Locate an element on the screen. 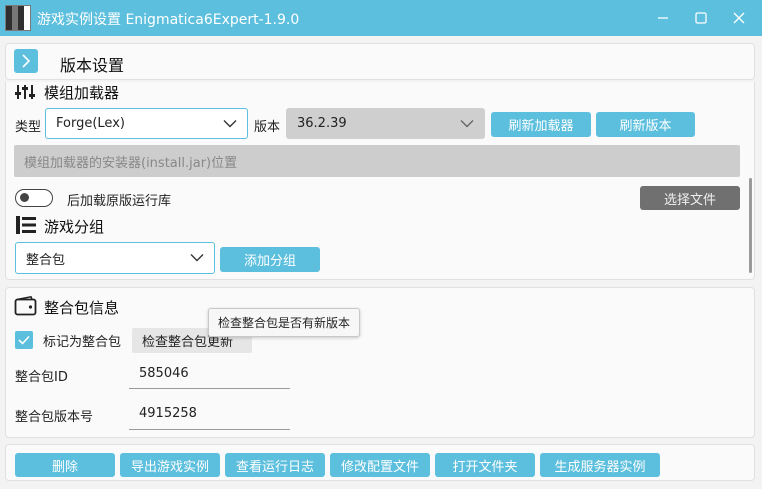 This screenshot has width=762, height=489. create-server-button: 生成服务器实例 is located at coordinates (600, 465).